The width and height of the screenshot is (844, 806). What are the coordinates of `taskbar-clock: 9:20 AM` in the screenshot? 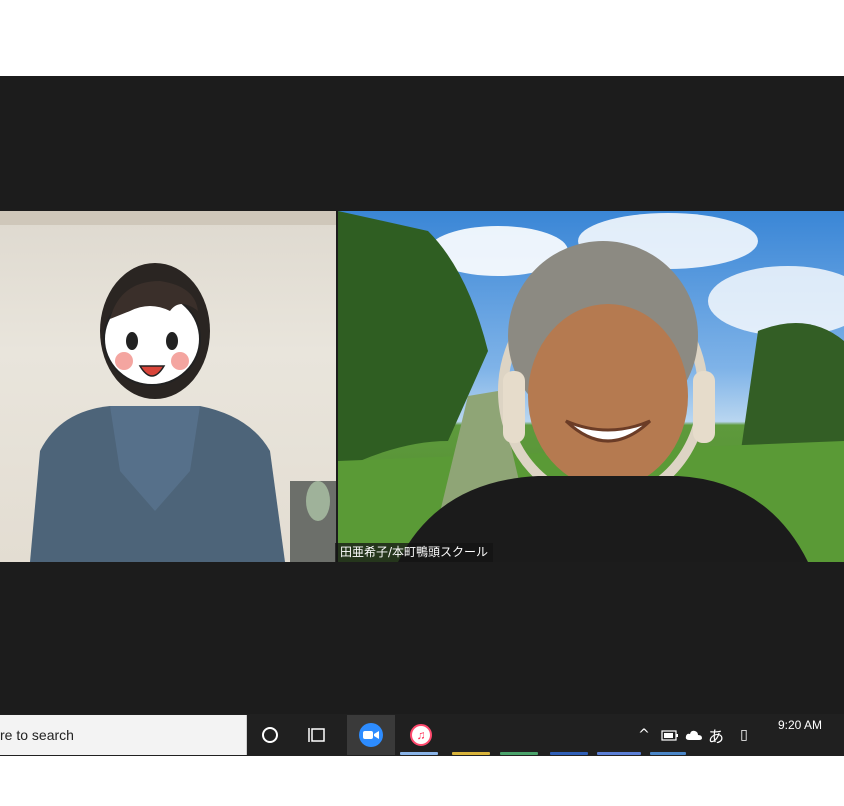 It's located at (800, 726).